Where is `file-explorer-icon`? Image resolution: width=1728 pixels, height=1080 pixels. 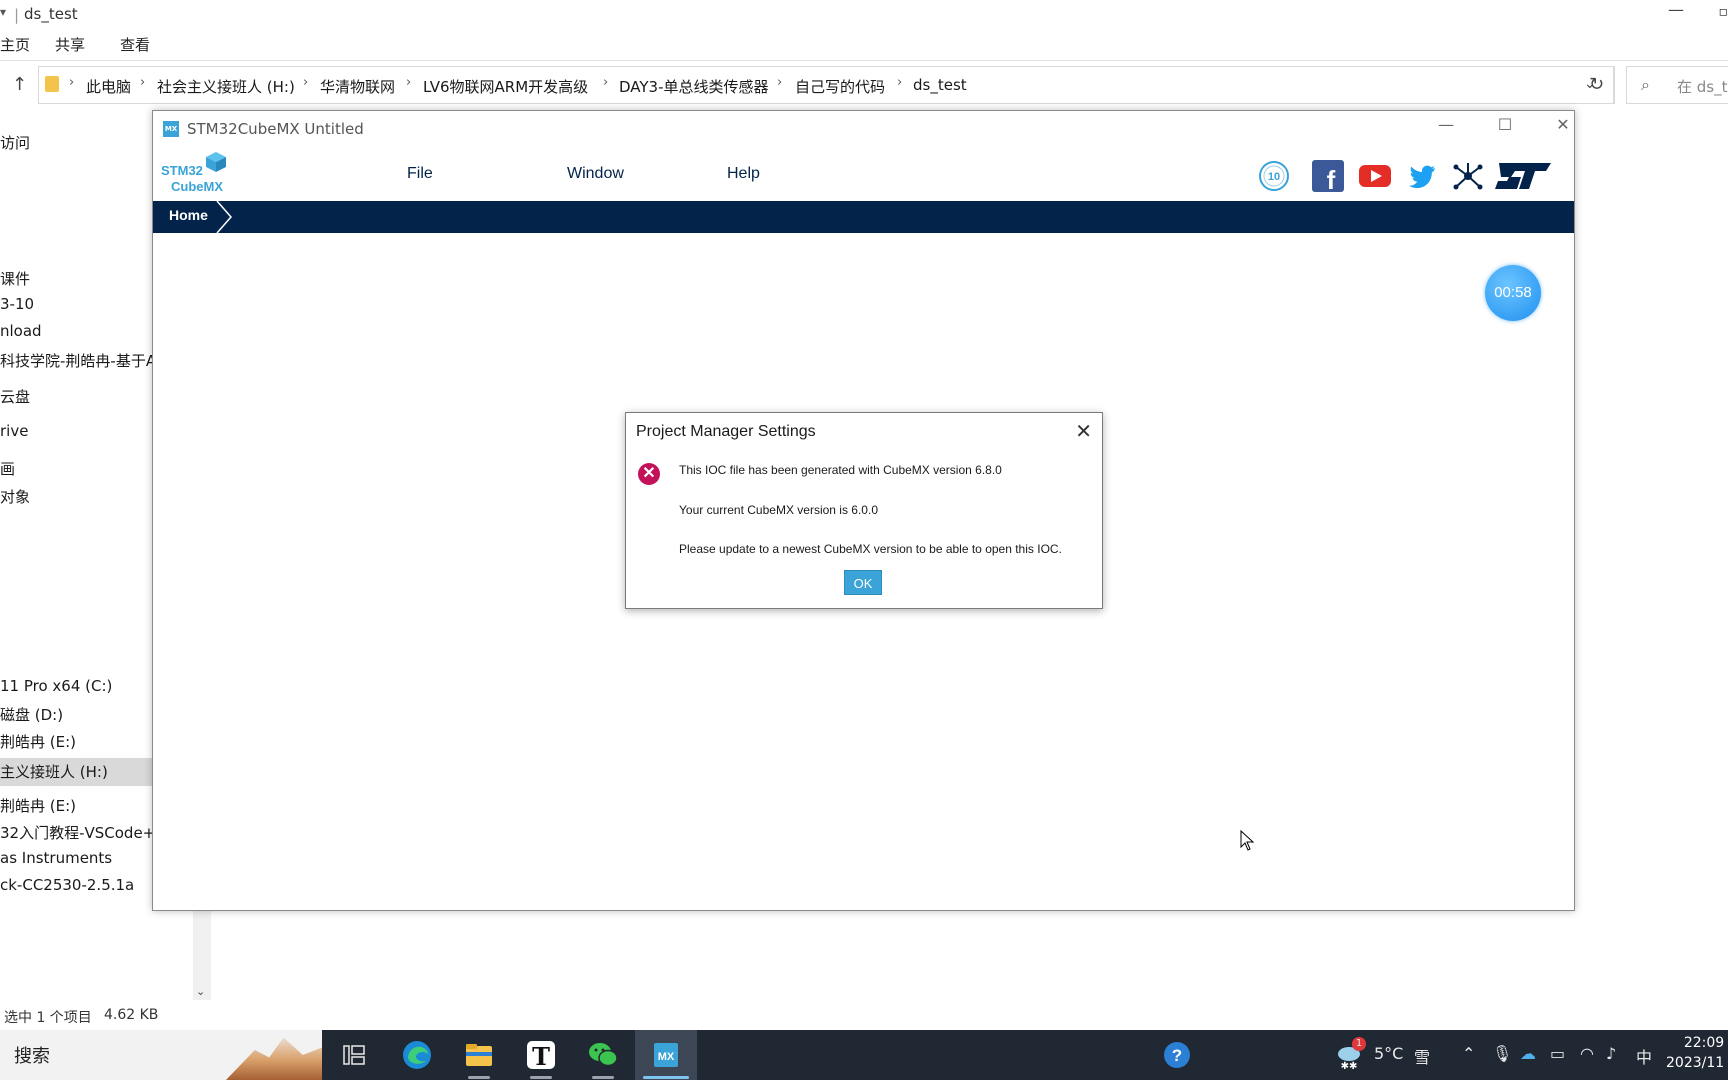 file-explorer-icon is located at coordinates (479, 1055).